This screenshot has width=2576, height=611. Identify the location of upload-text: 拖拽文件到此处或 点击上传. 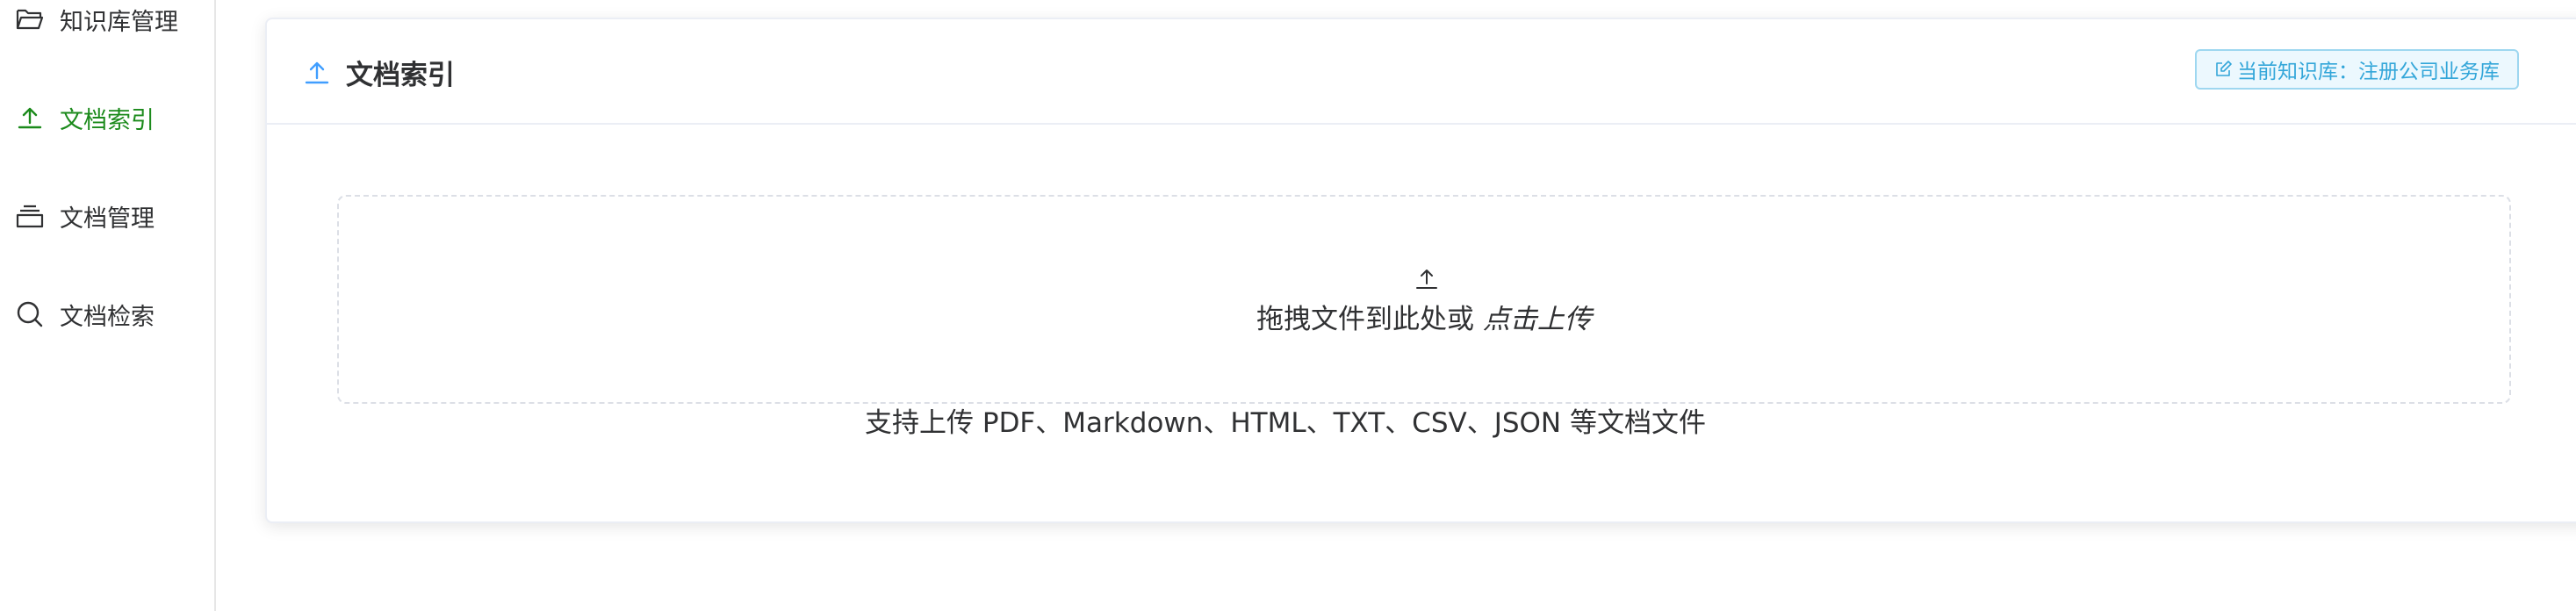
(1424, 317).